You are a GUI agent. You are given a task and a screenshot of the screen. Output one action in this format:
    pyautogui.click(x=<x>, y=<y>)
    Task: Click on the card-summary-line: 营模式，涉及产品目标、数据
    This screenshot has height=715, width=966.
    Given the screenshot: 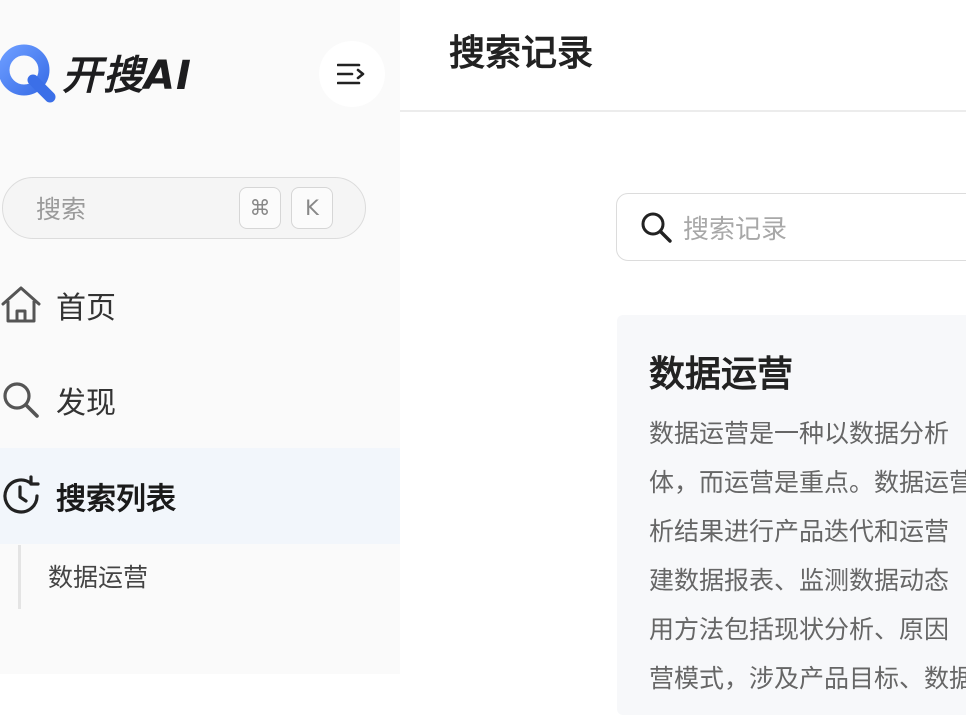 What is the action you would take?
    pyautogui.click(x=807, y=678)
    